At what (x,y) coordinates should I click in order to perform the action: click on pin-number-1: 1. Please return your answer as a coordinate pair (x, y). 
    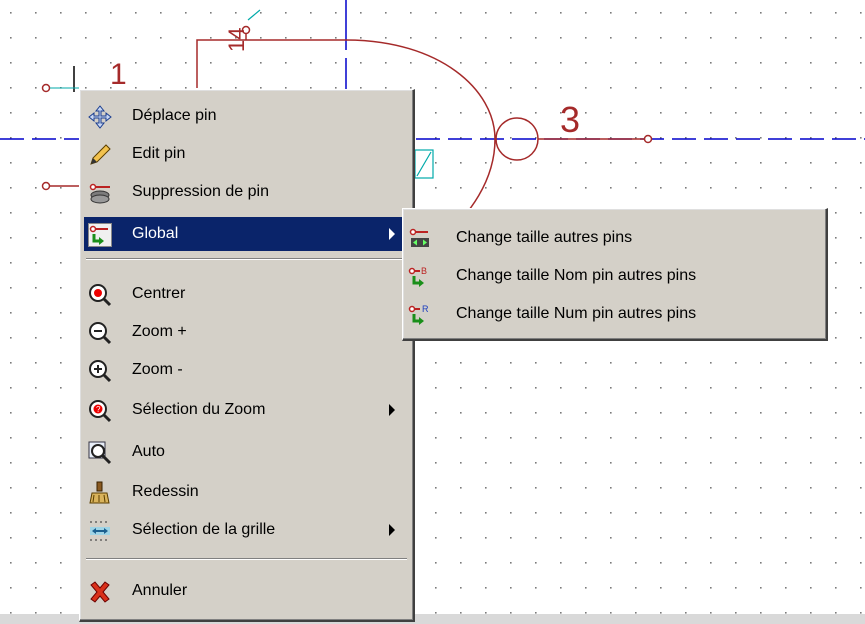
    Looking at the image, I should click on (118, 74).